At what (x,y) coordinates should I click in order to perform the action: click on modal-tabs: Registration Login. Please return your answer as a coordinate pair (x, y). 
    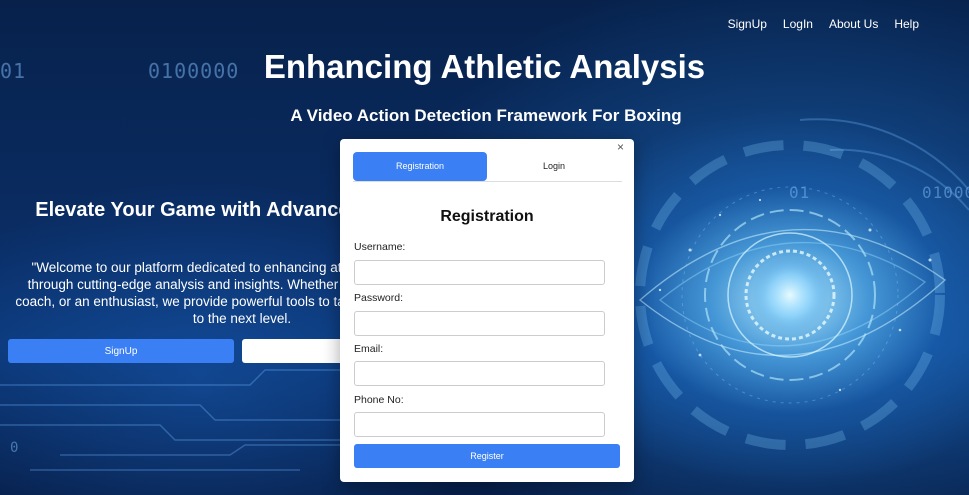
    Looking at the image, I should click on (487, 167).